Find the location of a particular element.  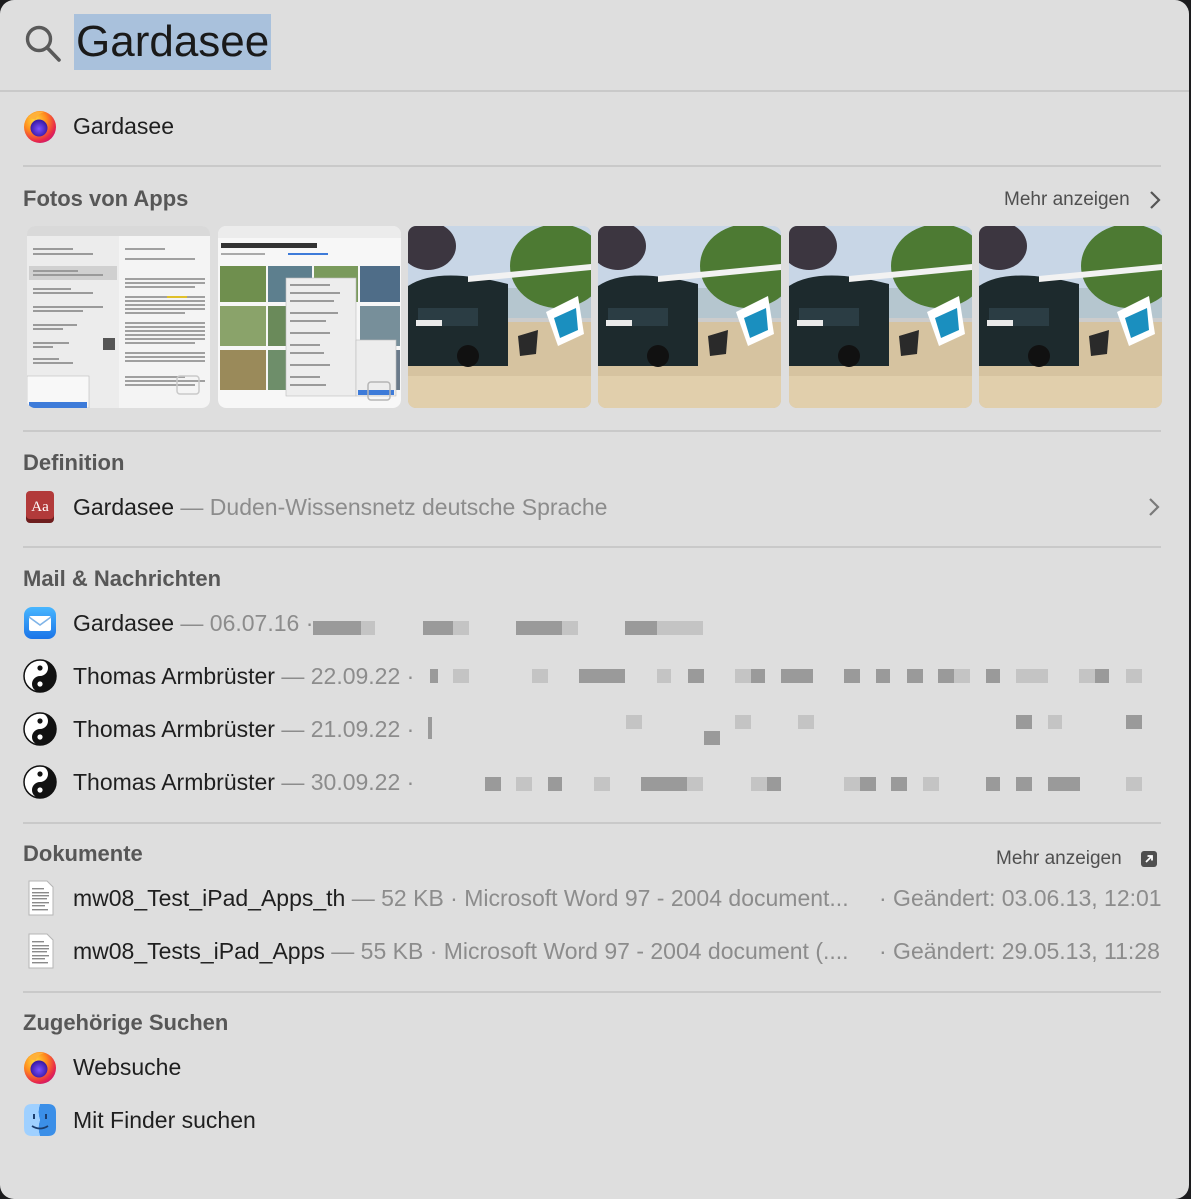

document-name: mw08_Test_iPad_Apps_th is located at coordinates (209, 898).